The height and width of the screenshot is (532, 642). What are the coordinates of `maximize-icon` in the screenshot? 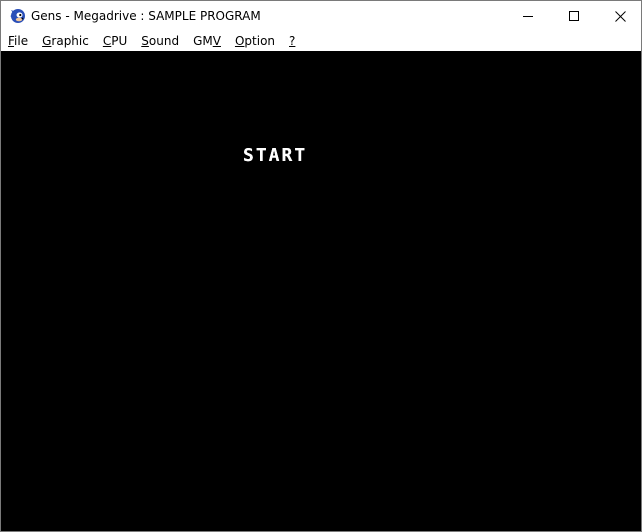 It's located at (574, 16).